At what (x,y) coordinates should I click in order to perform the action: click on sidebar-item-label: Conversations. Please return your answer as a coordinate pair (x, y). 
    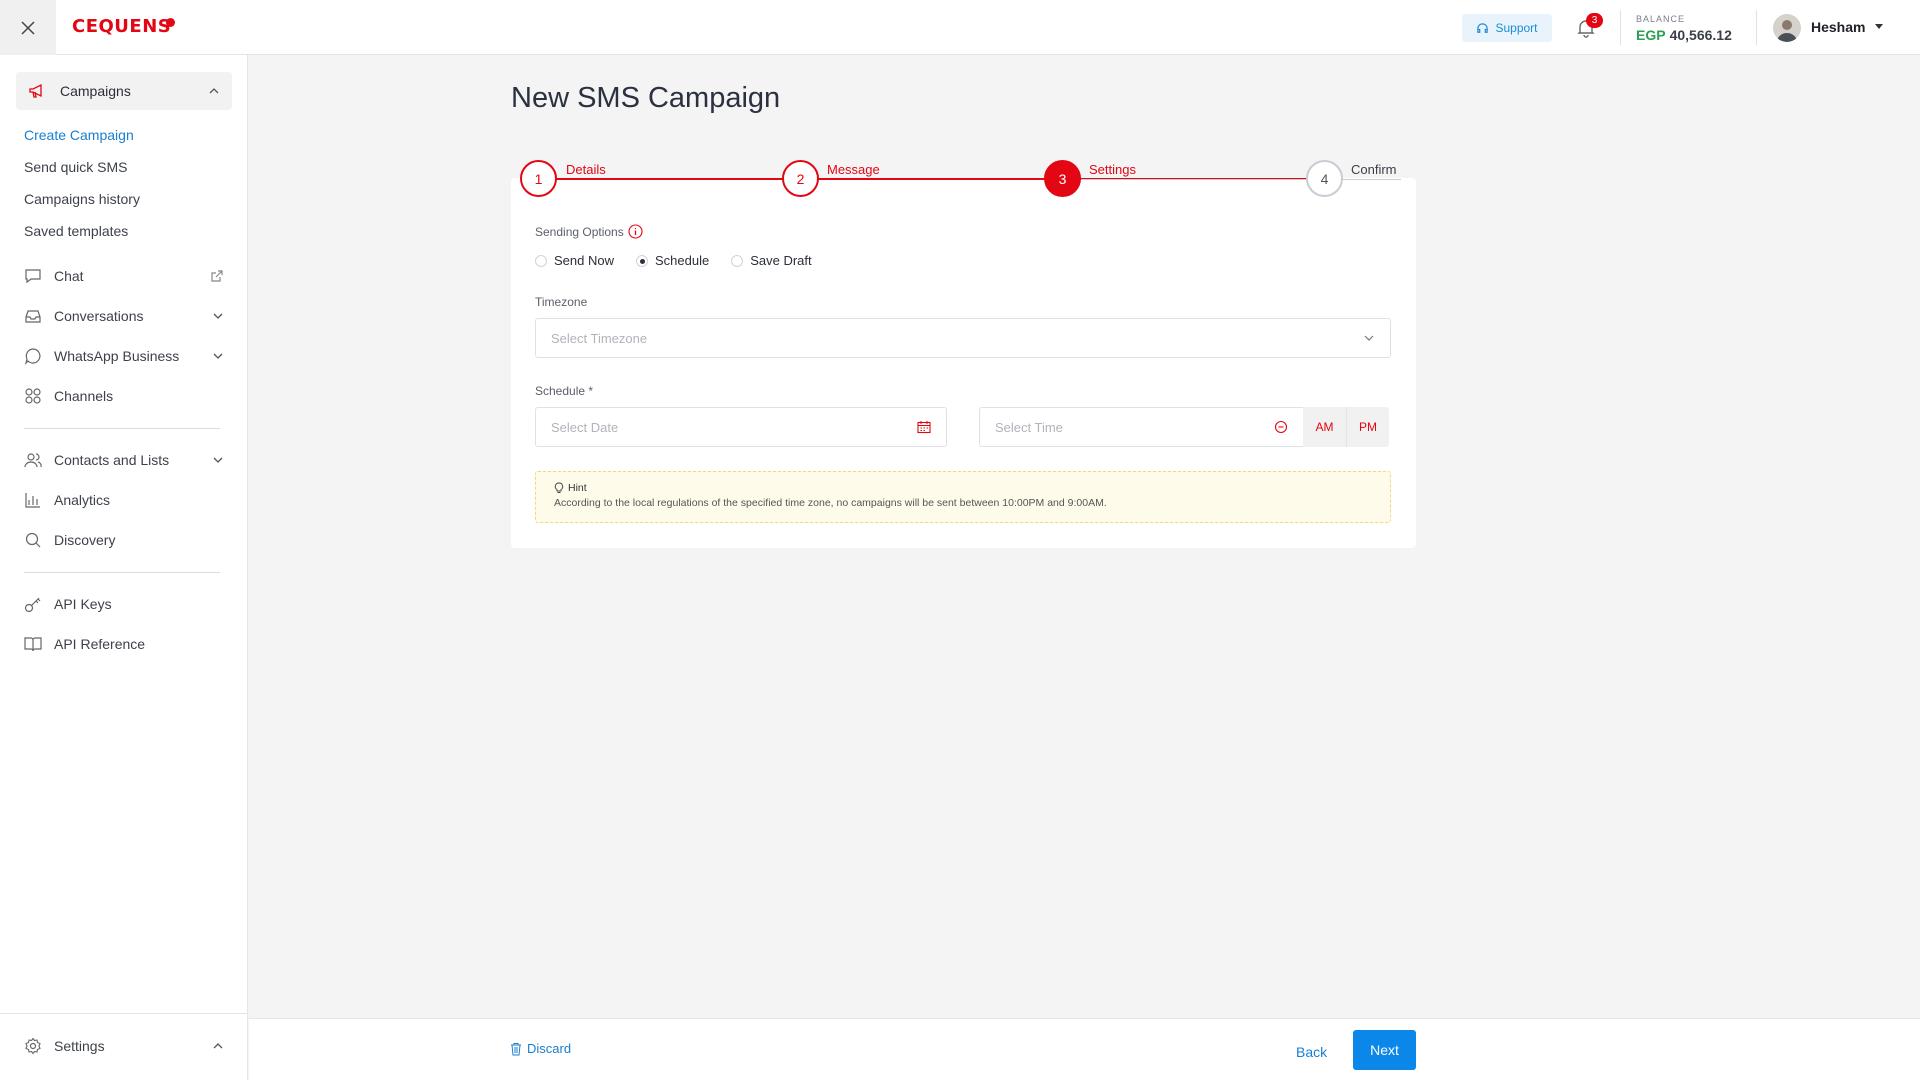
    Looking at the image, I should click on (99, 316).